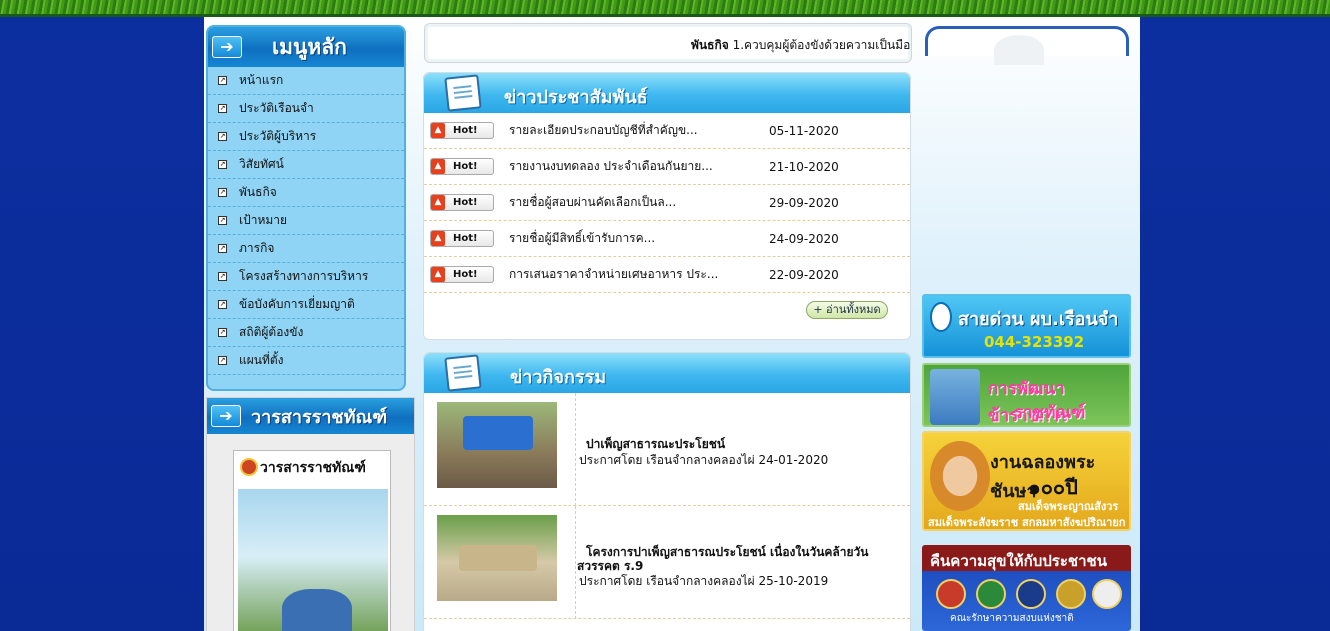 This screenshot has height=631, width=1330. I want to click on menu-item: ↗ ข้อบังคับการเยี่ยมญาติ, so click(306, 305).